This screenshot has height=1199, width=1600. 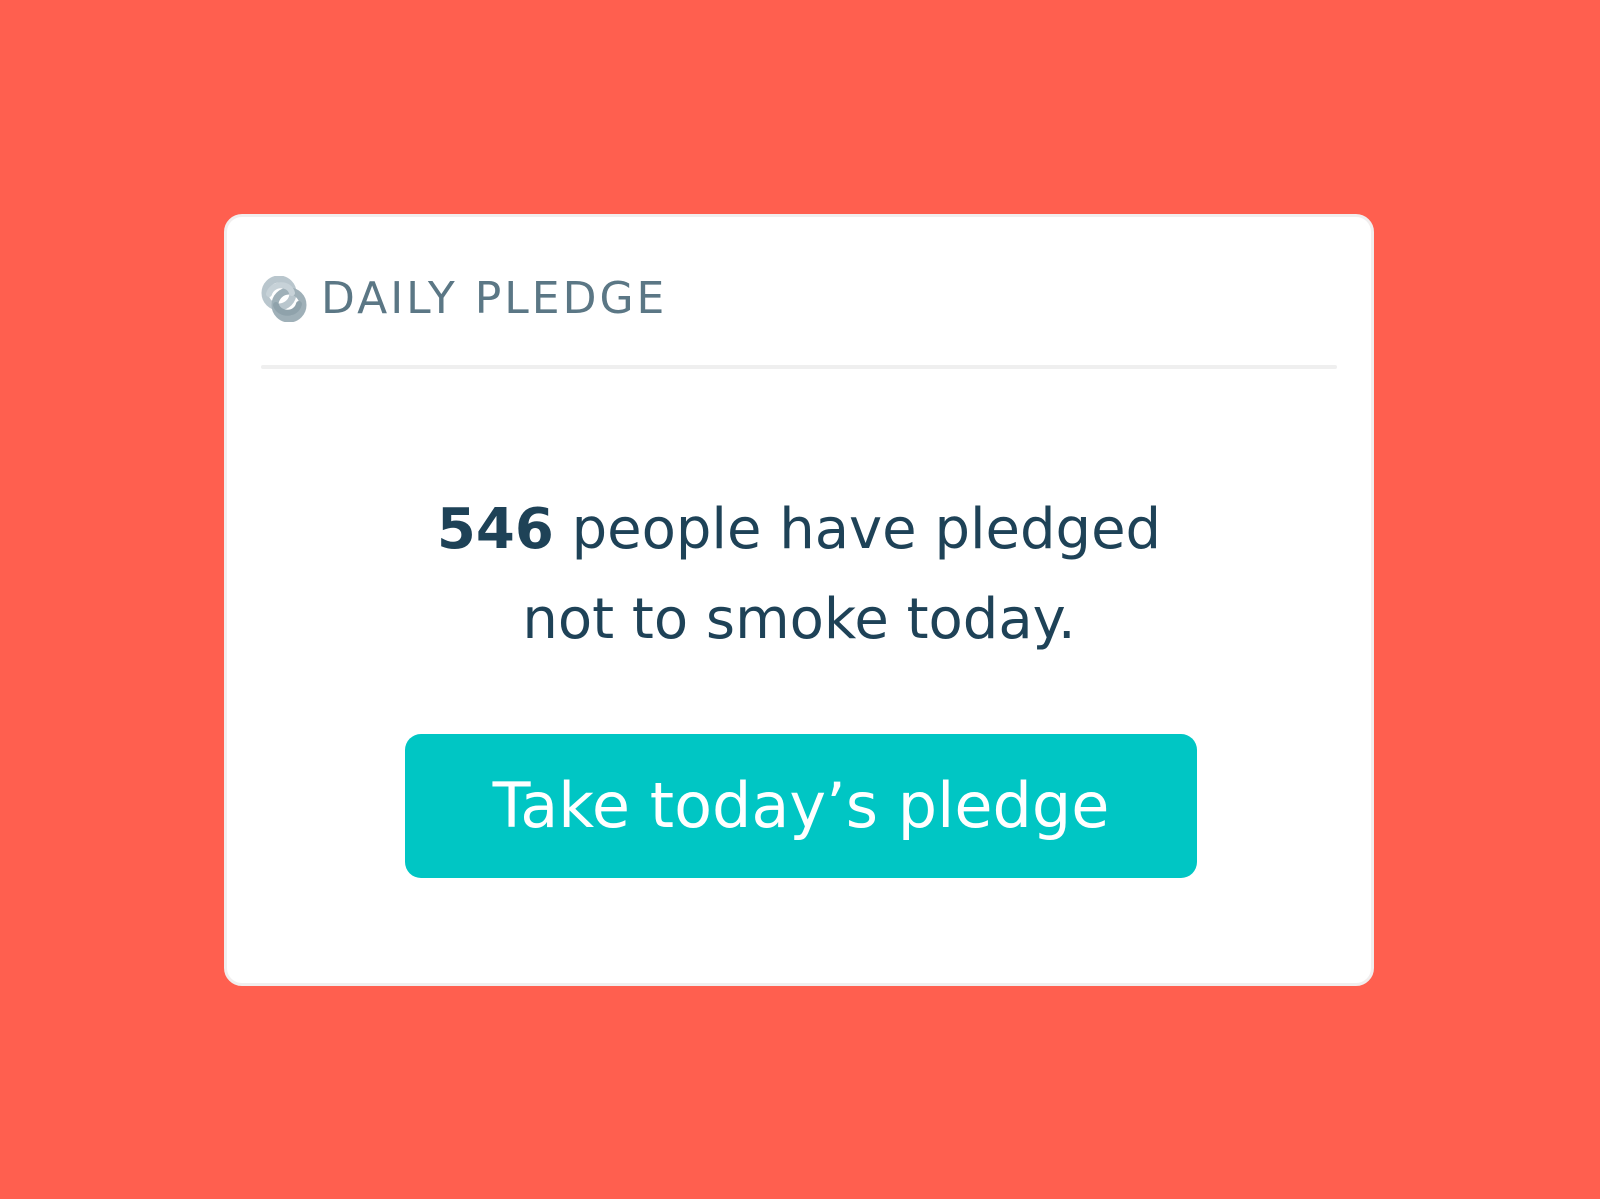 What do you see at coordinates (801, 806) in the screenshot?
I see `take-pledge-button: Take today’s pledge` at bounding box center [801, 806].